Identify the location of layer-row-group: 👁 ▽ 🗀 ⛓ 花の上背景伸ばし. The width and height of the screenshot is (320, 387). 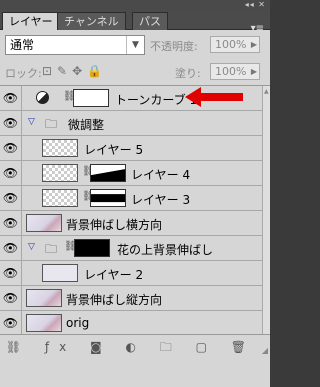
(131, 248).